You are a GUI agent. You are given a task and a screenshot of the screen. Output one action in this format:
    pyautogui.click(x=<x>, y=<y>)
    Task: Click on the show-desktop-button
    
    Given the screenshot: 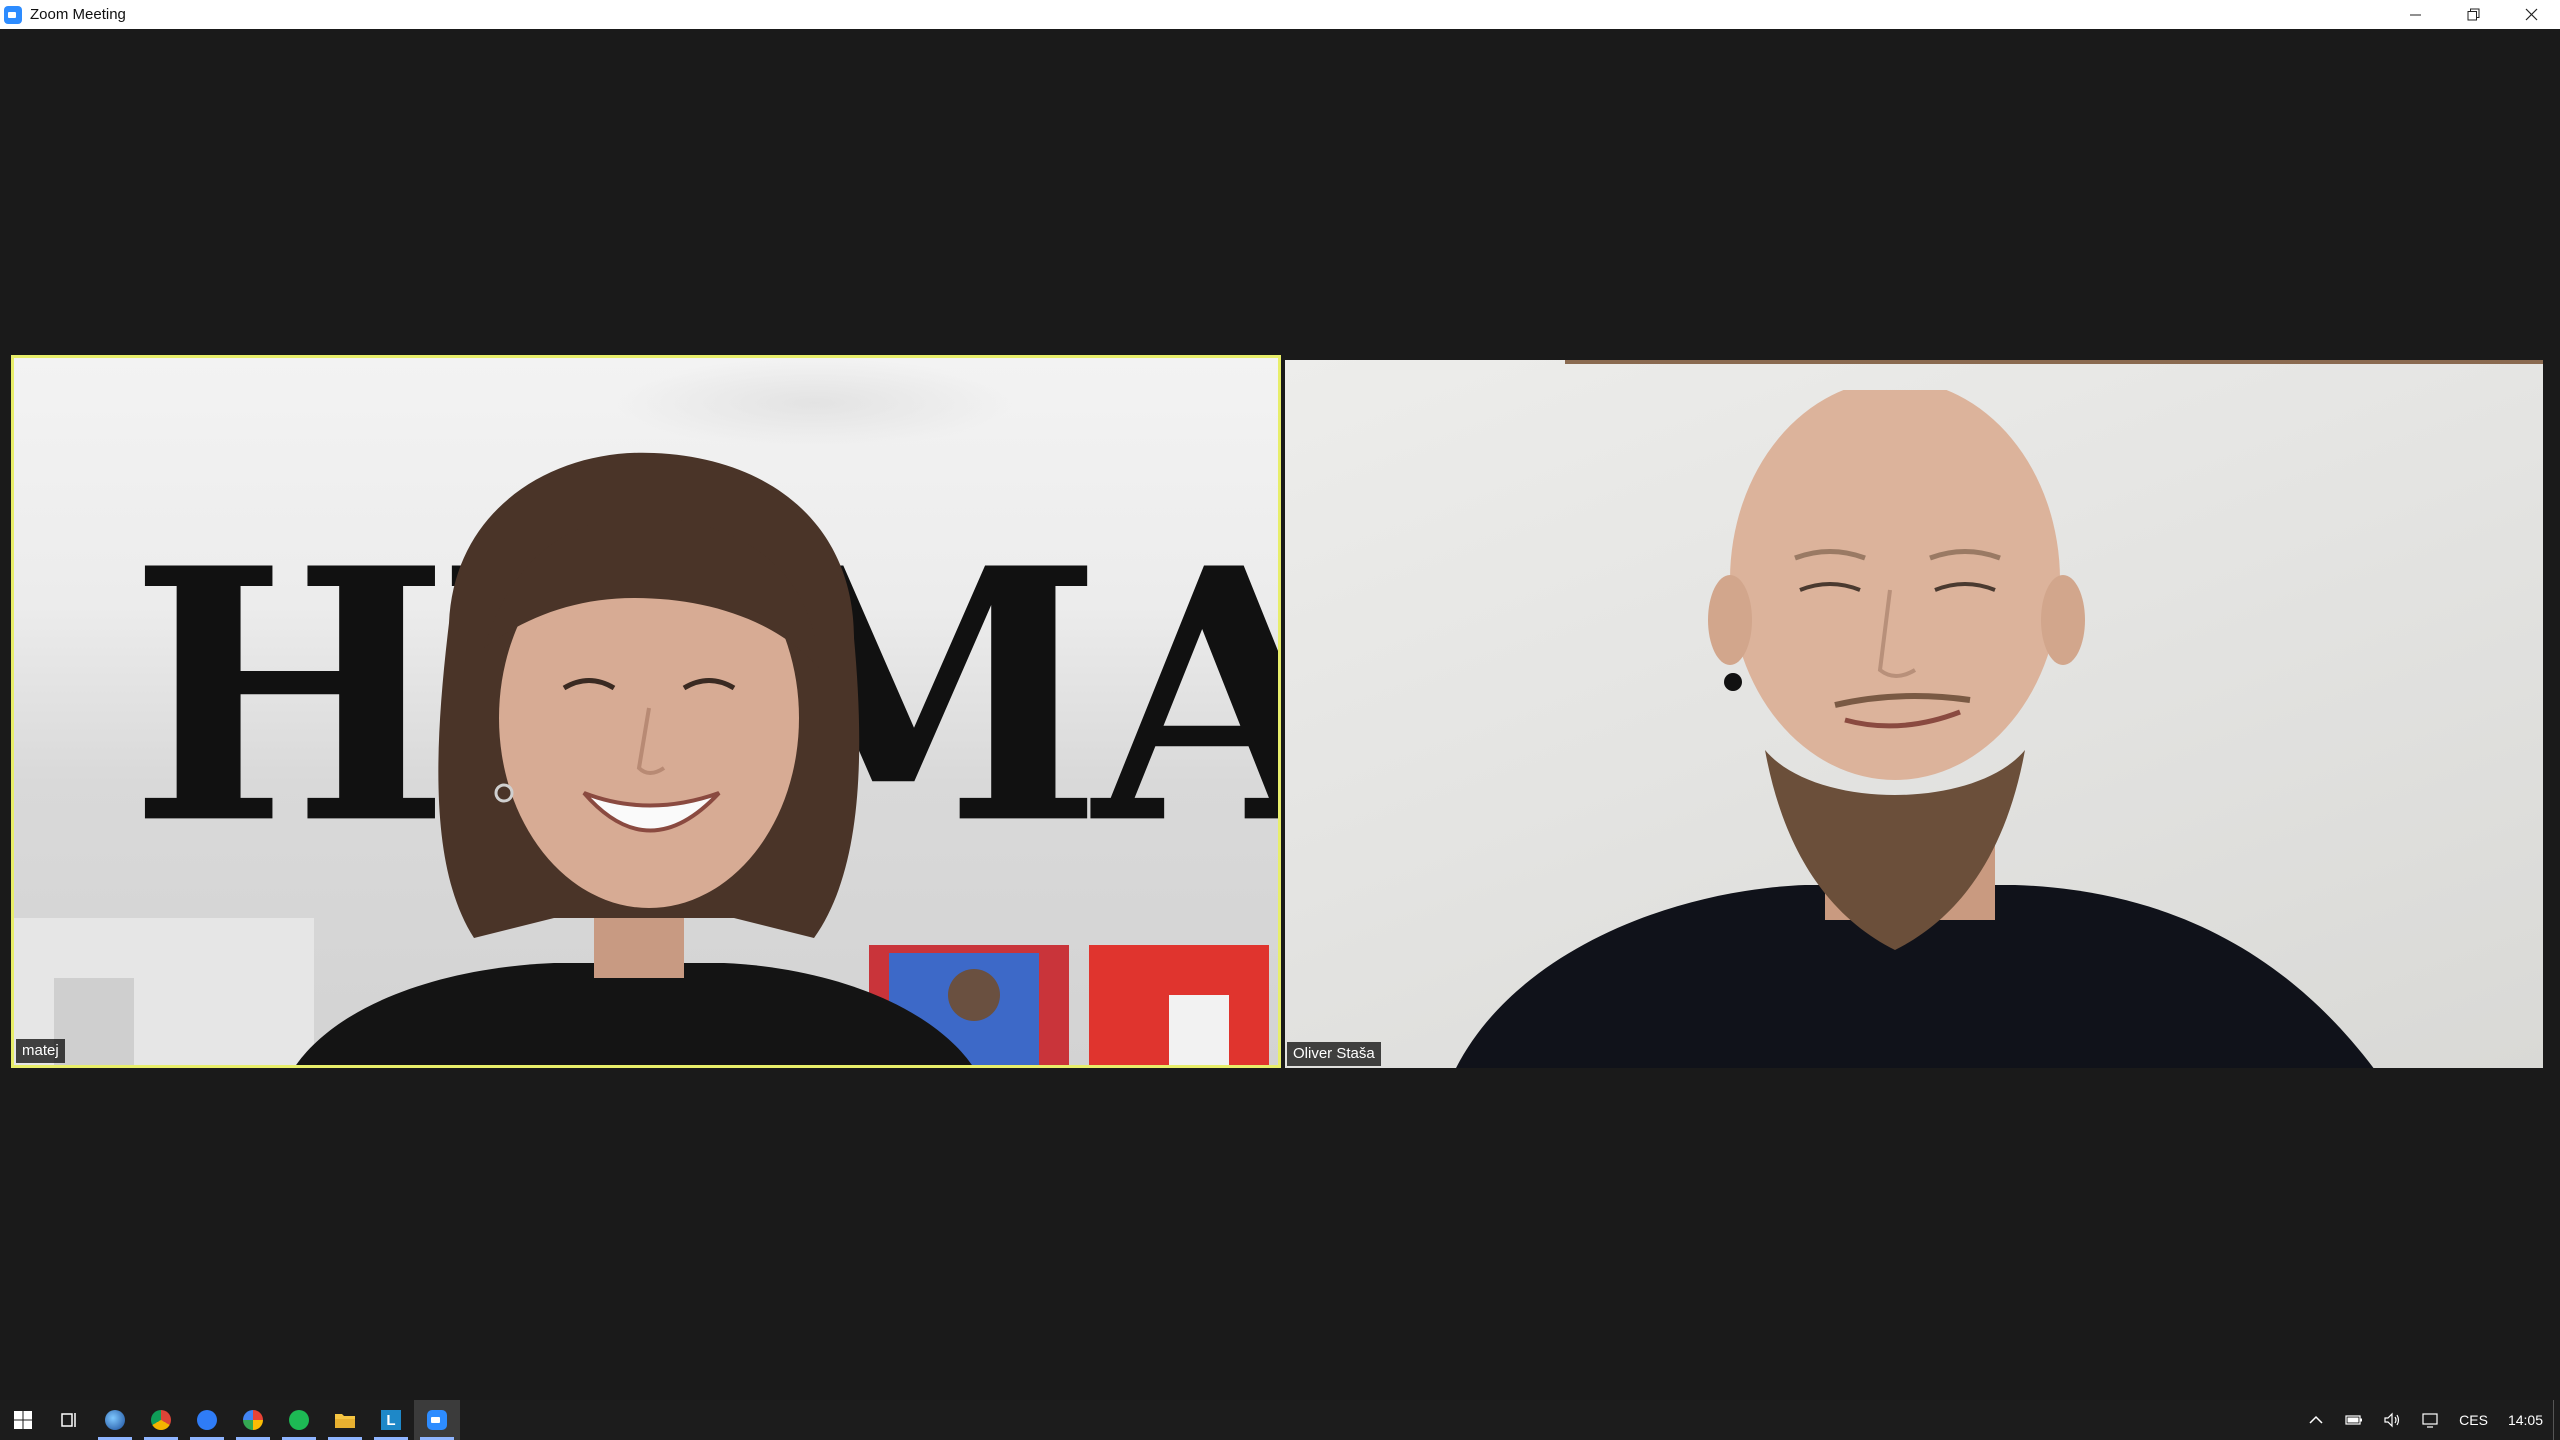 What is the action you would take?
    pyautogui.click(x=2556, y=1420)
    